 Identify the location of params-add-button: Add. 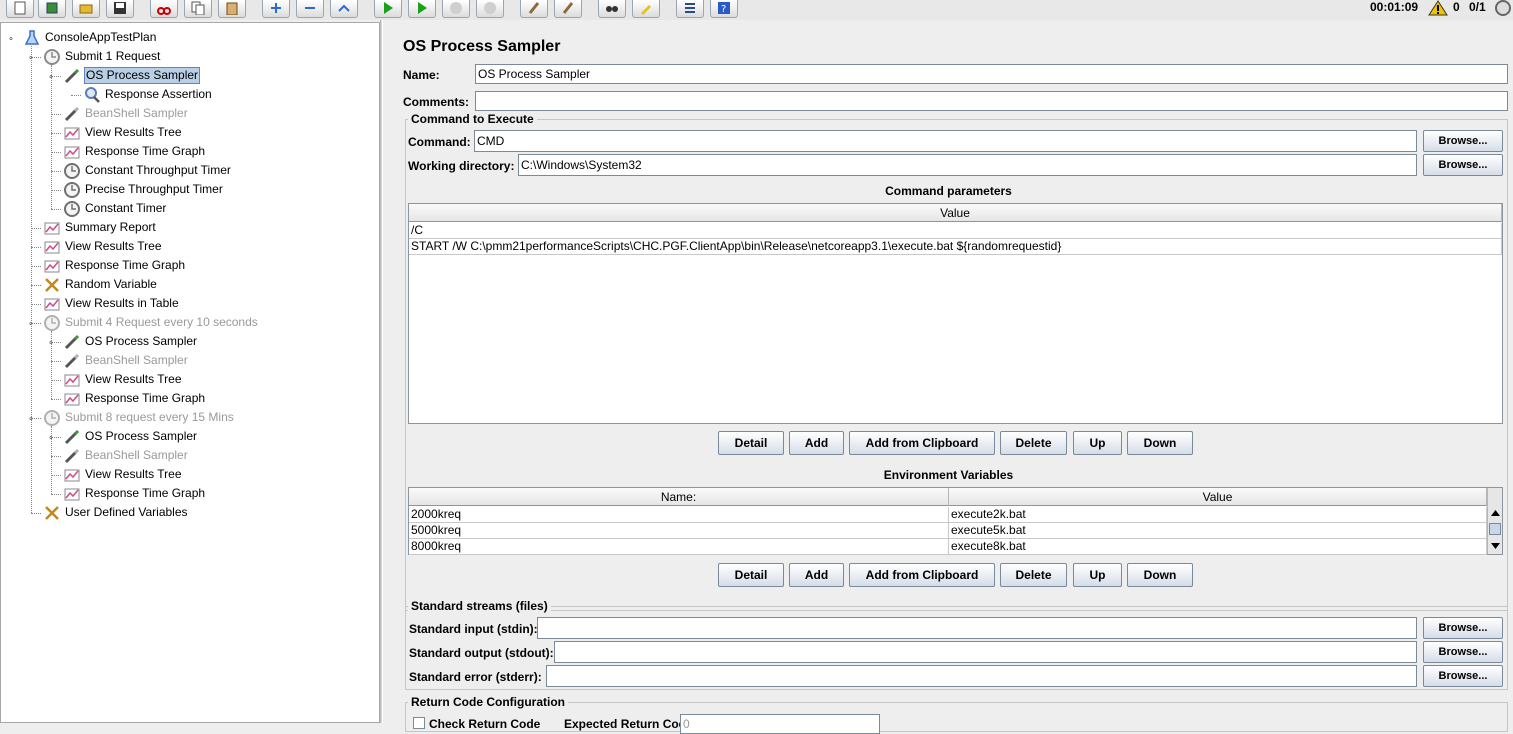
(816, 443).